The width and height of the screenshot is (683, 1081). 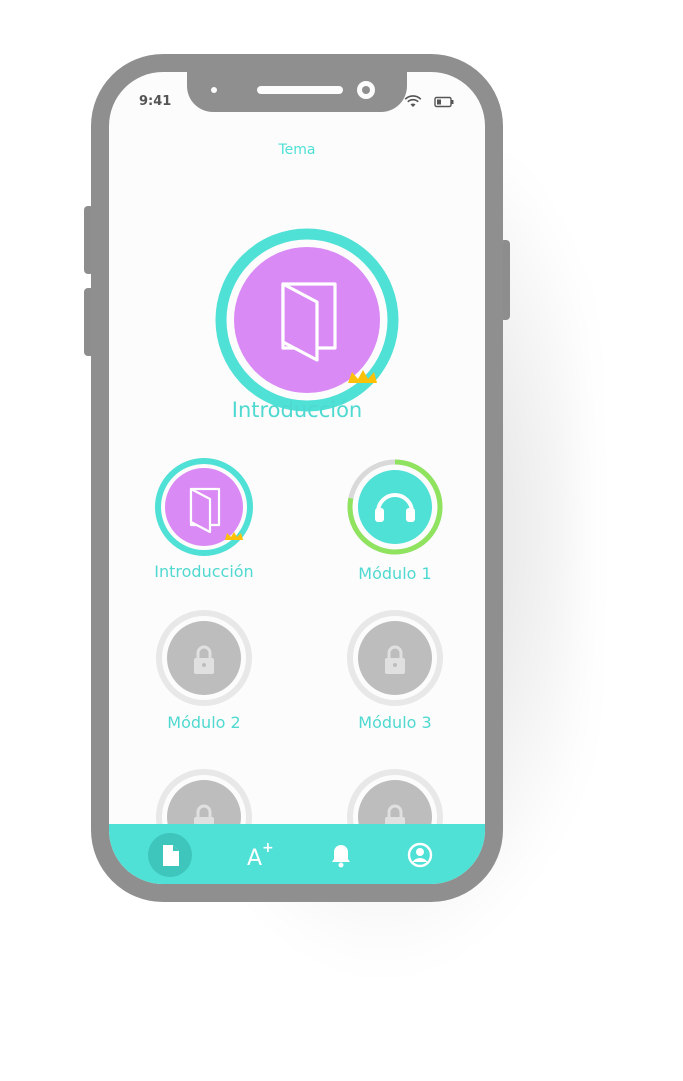 I want to click on profile-icon, so click(x=420, y=855).